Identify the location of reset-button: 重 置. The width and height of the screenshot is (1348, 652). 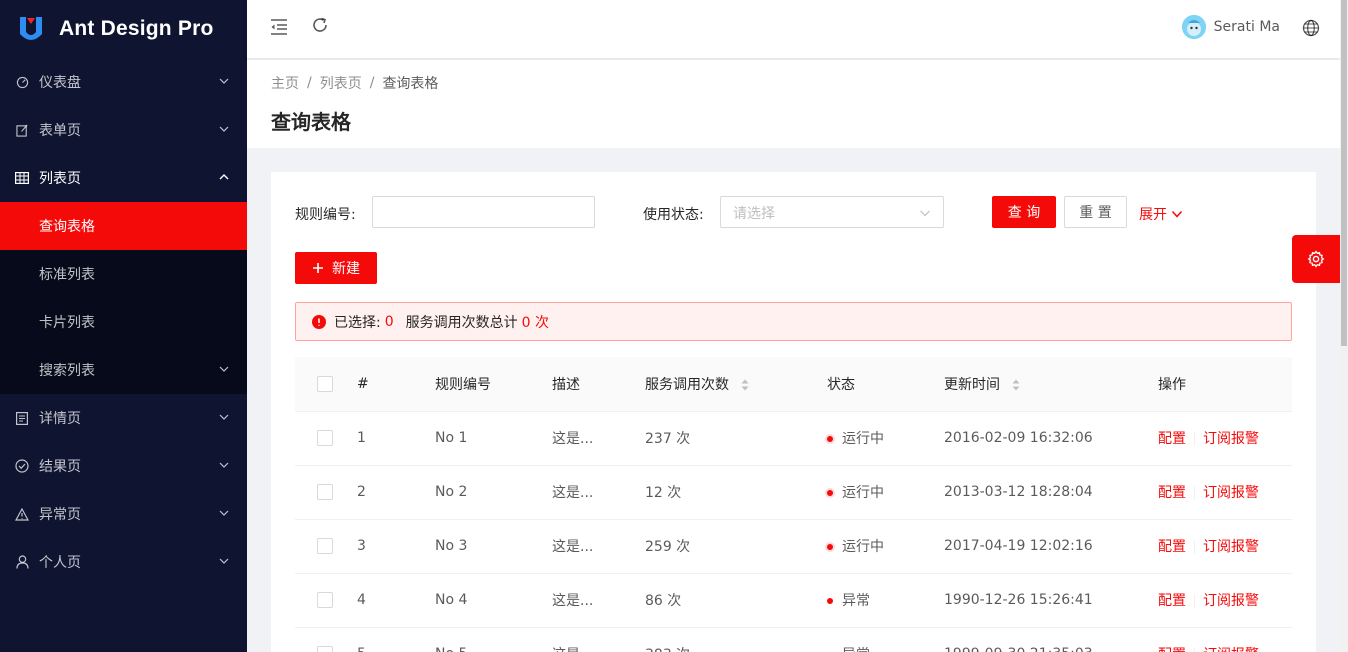
(1095, 212).